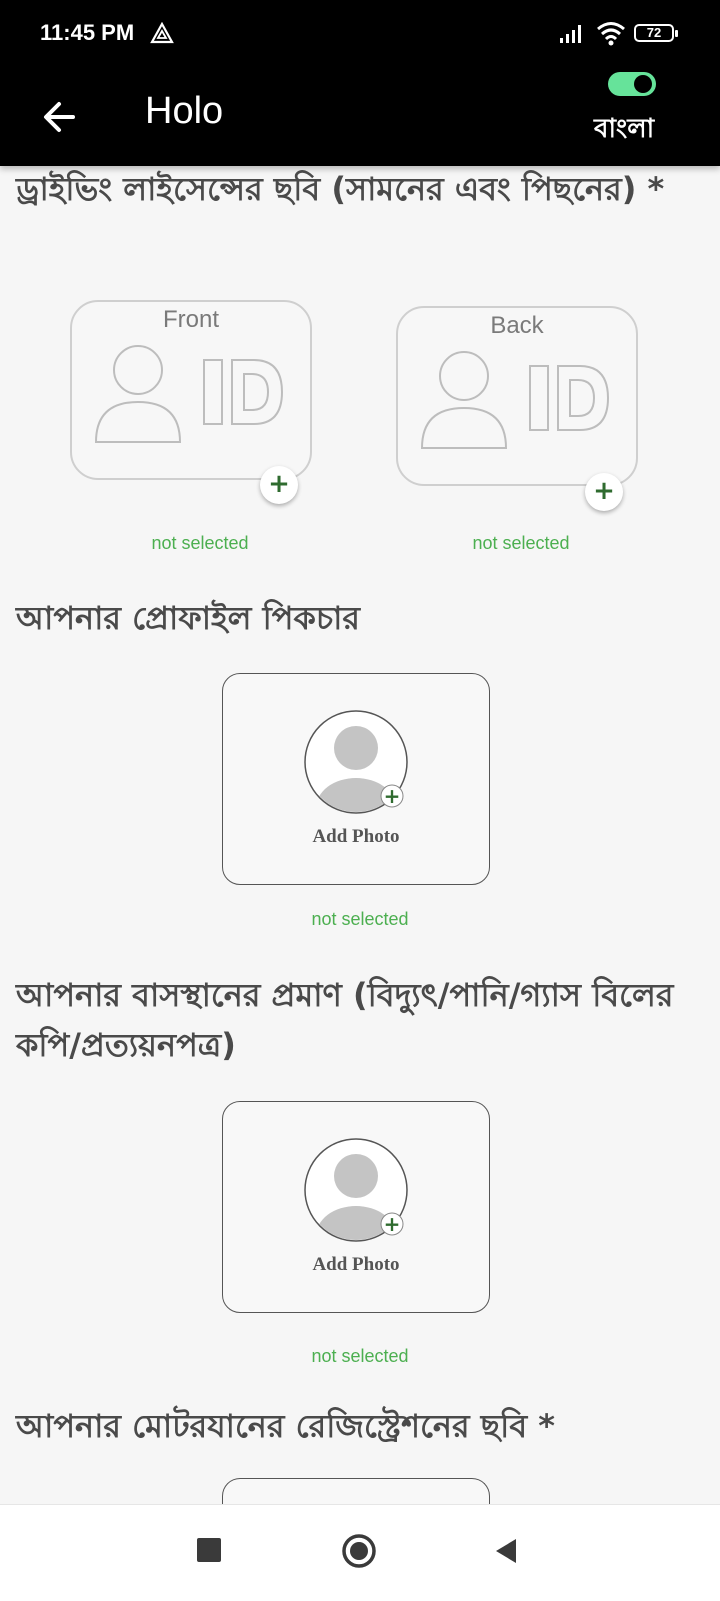 The width and height of the screenshot is (720, 1601). What do you see at coordinates (360, 1356) in the screenshot?
I see `residence-status: not selected` at bounding box center [360, 1356].